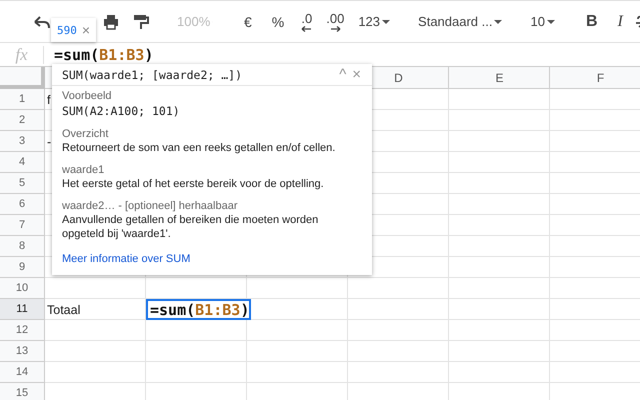  I want to click on row-header: 13, so click(22, 351).